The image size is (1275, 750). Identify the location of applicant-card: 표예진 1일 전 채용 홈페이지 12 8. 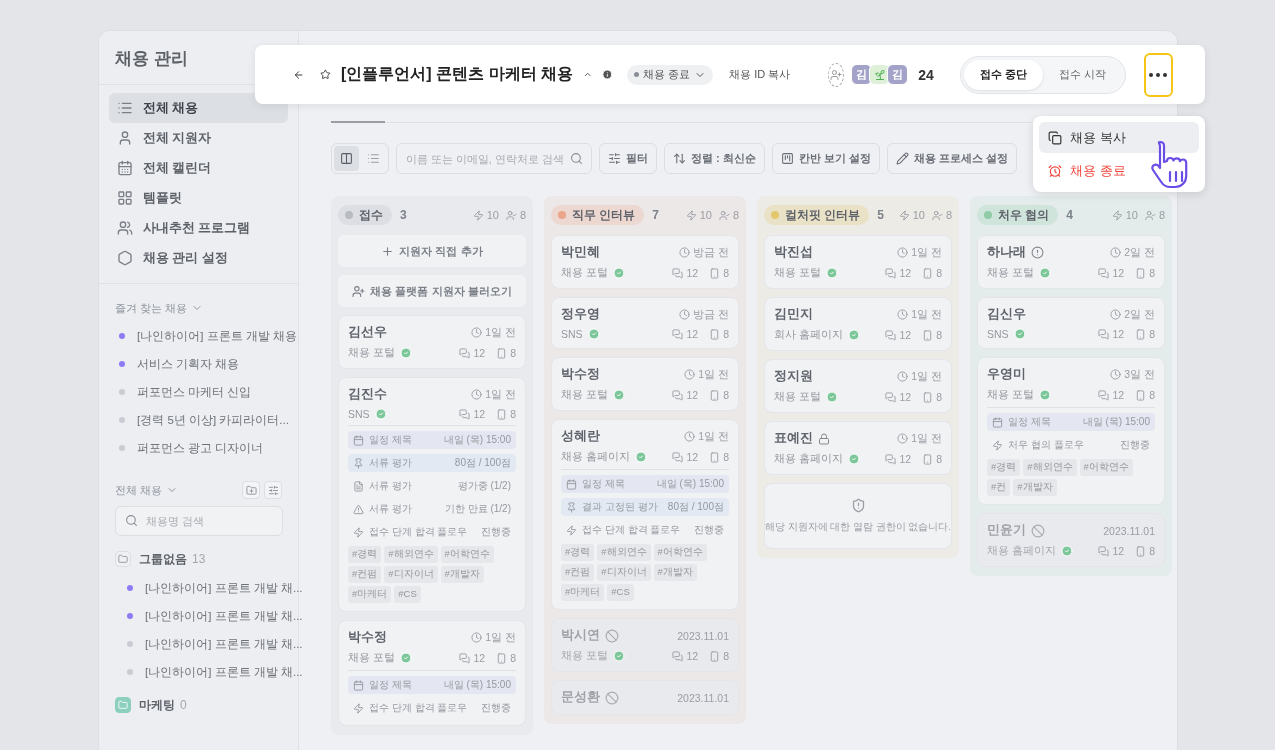
(858, 448).